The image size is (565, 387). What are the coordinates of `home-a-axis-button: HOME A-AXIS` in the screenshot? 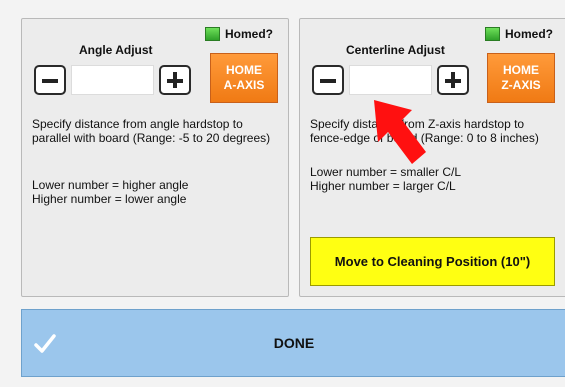 It's located at (244, 78).